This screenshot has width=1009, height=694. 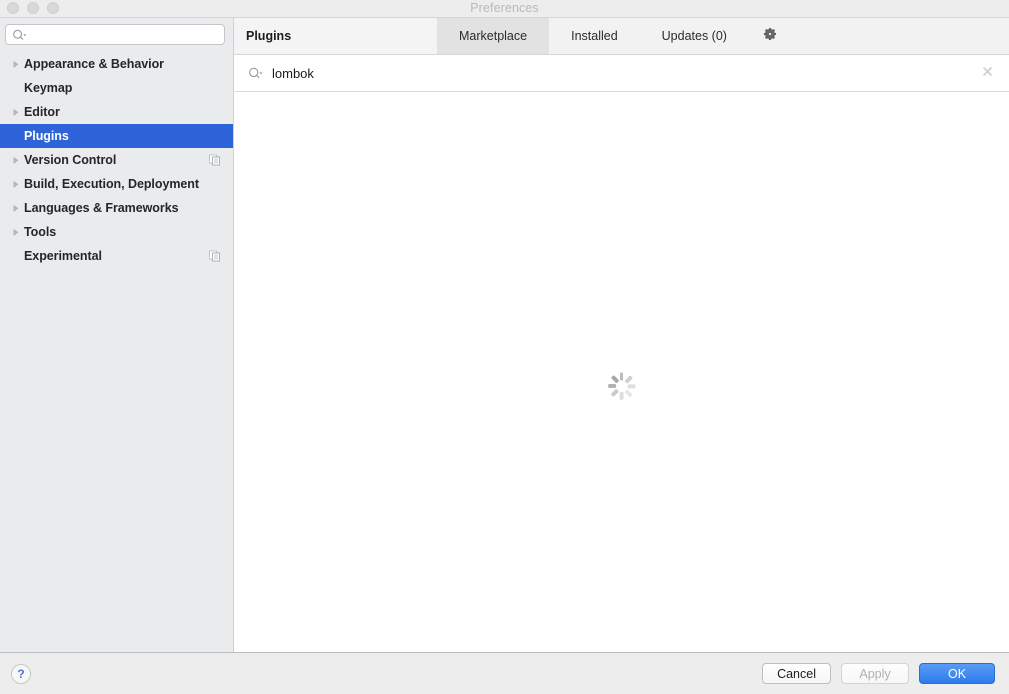 What do you see at coordinates (116, 256) in the screenshot?
I see `sidebar-item-experimental: Experimental` at bounding box center [116, 256].